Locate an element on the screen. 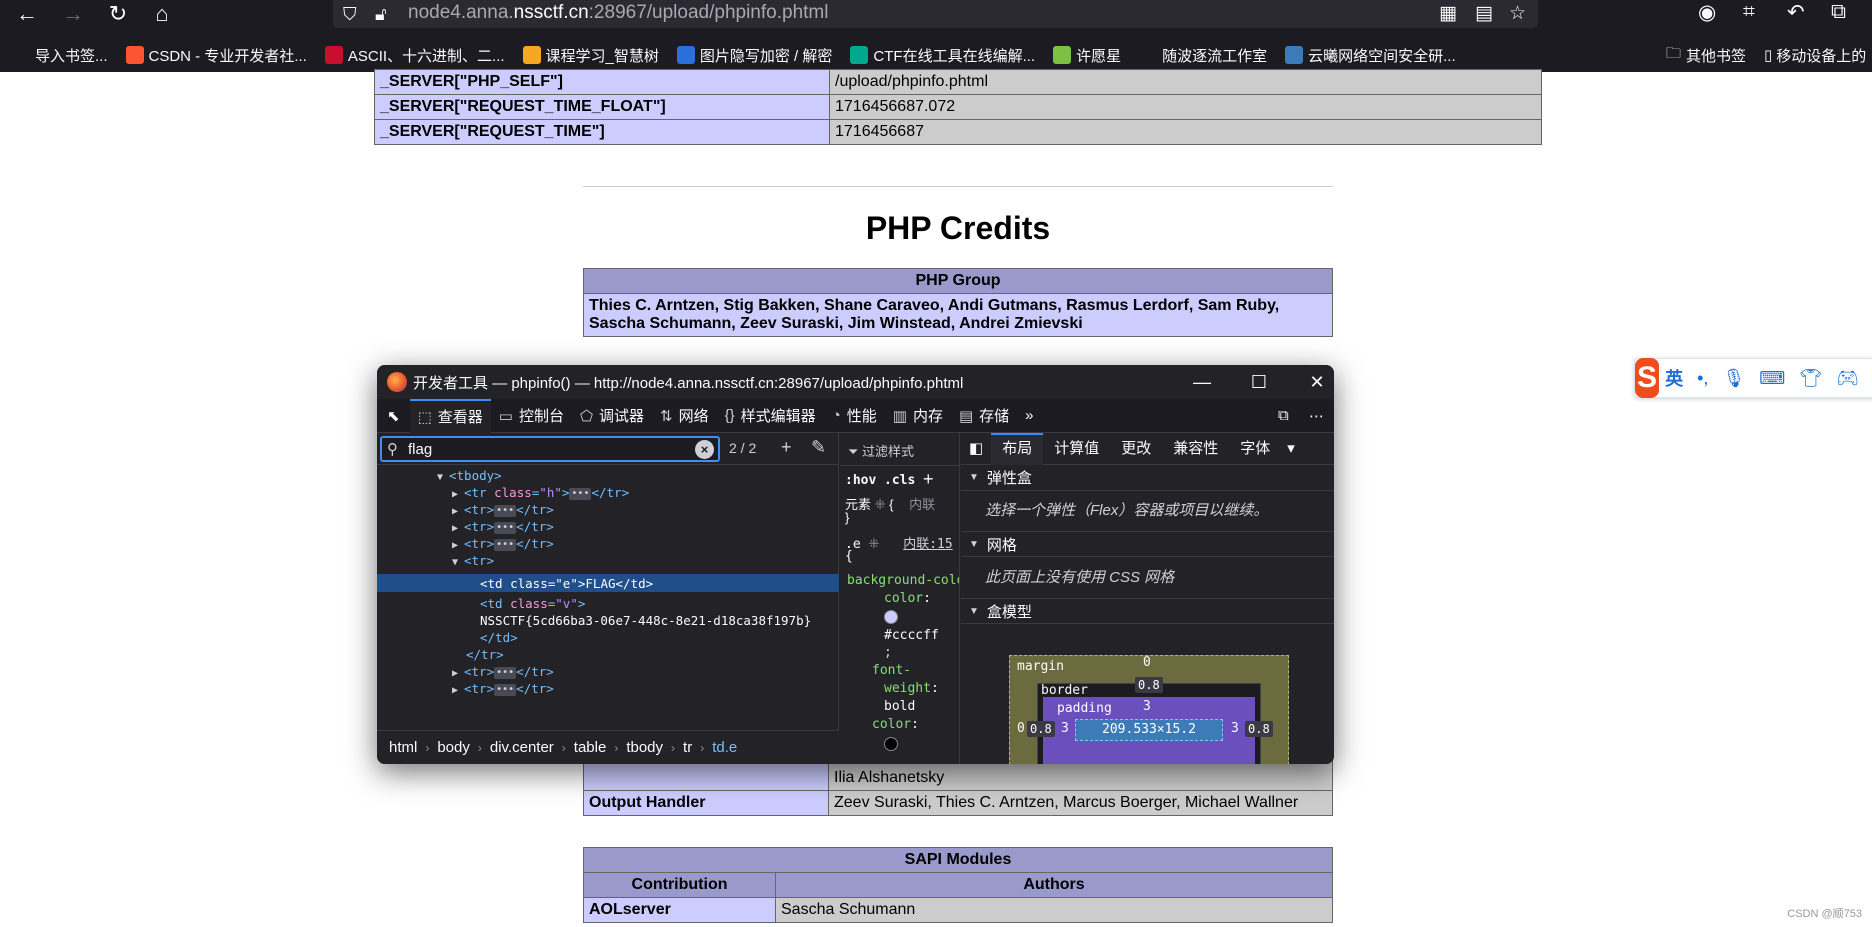 The image size is (1872, 927). bookmark-item: 课程学习_智慧树 is located at coordinates (590, 55).